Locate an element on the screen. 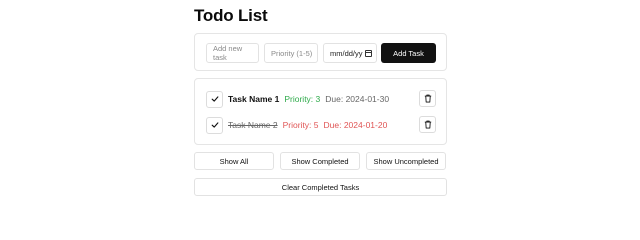 Image resolution: width=640 pixels, height=240 pixels. due-date-placeholder: mm/dd/yy is located at coordinates (346, 53).